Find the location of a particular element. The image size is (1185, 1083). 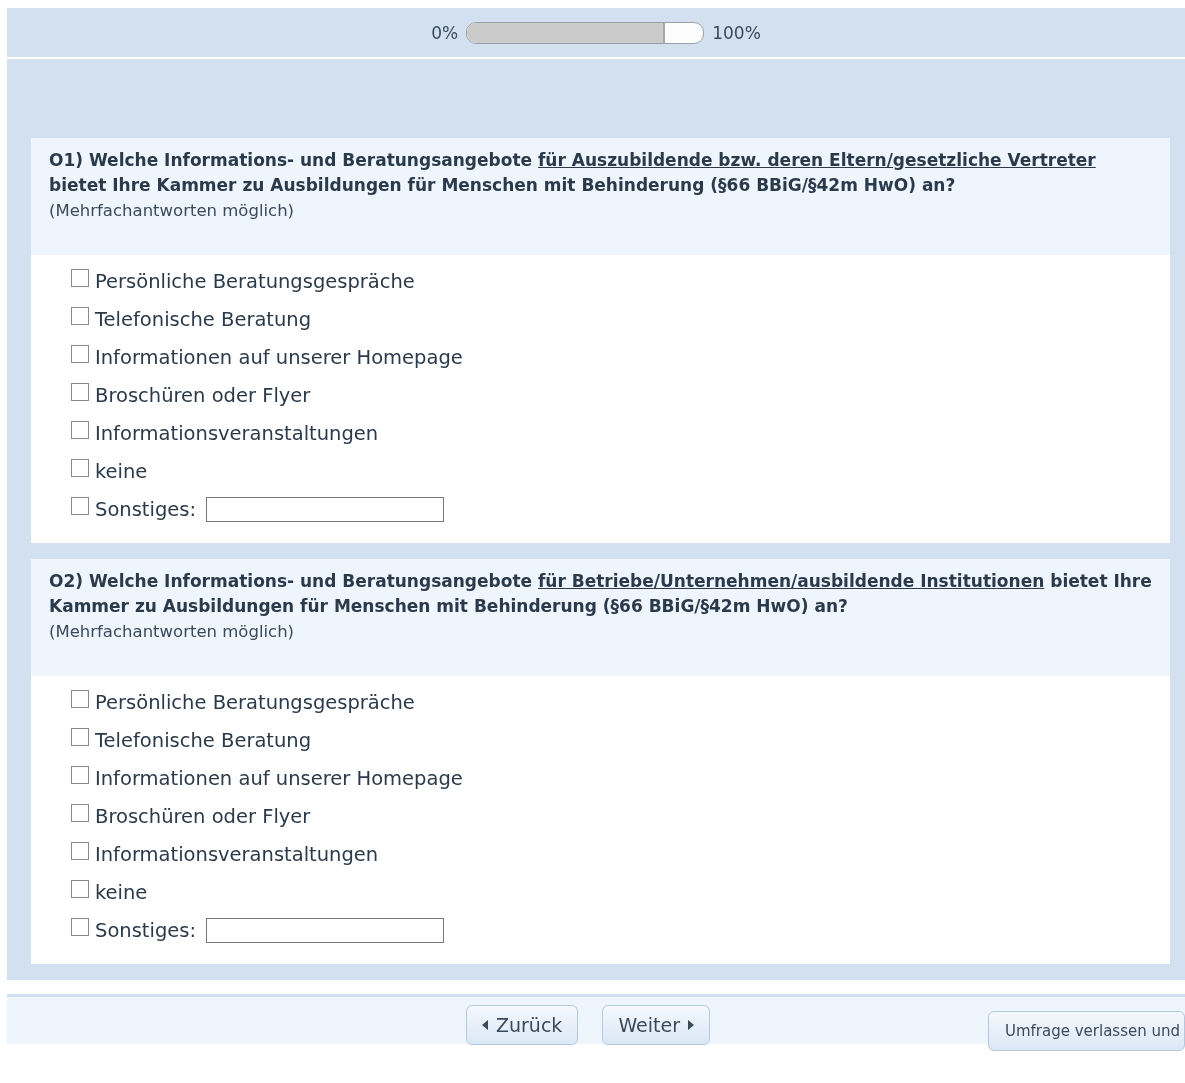

progress-end-label: 100% is located at coordinates (736, 32).